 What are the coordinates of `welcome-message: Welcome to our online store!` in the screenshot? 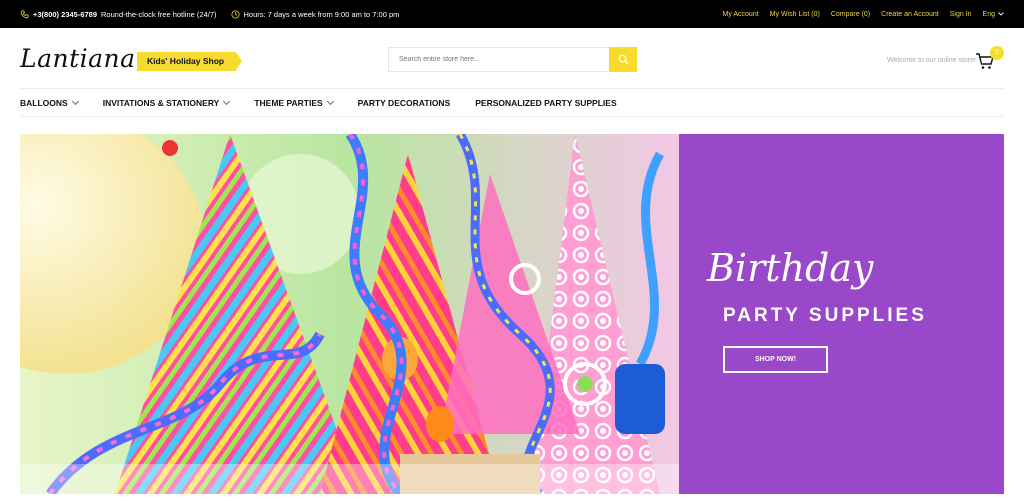 It's located at (931, 60).